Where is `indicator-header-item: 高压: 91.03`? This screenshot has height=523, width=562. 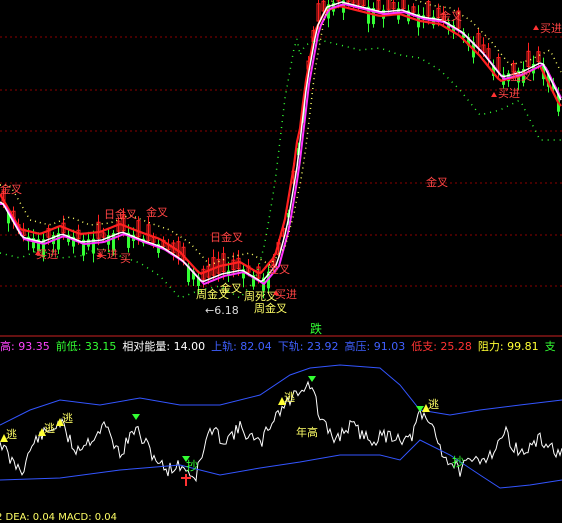 indicator-header-item: 高压: 91.03 is located at coordinates (375, 346).